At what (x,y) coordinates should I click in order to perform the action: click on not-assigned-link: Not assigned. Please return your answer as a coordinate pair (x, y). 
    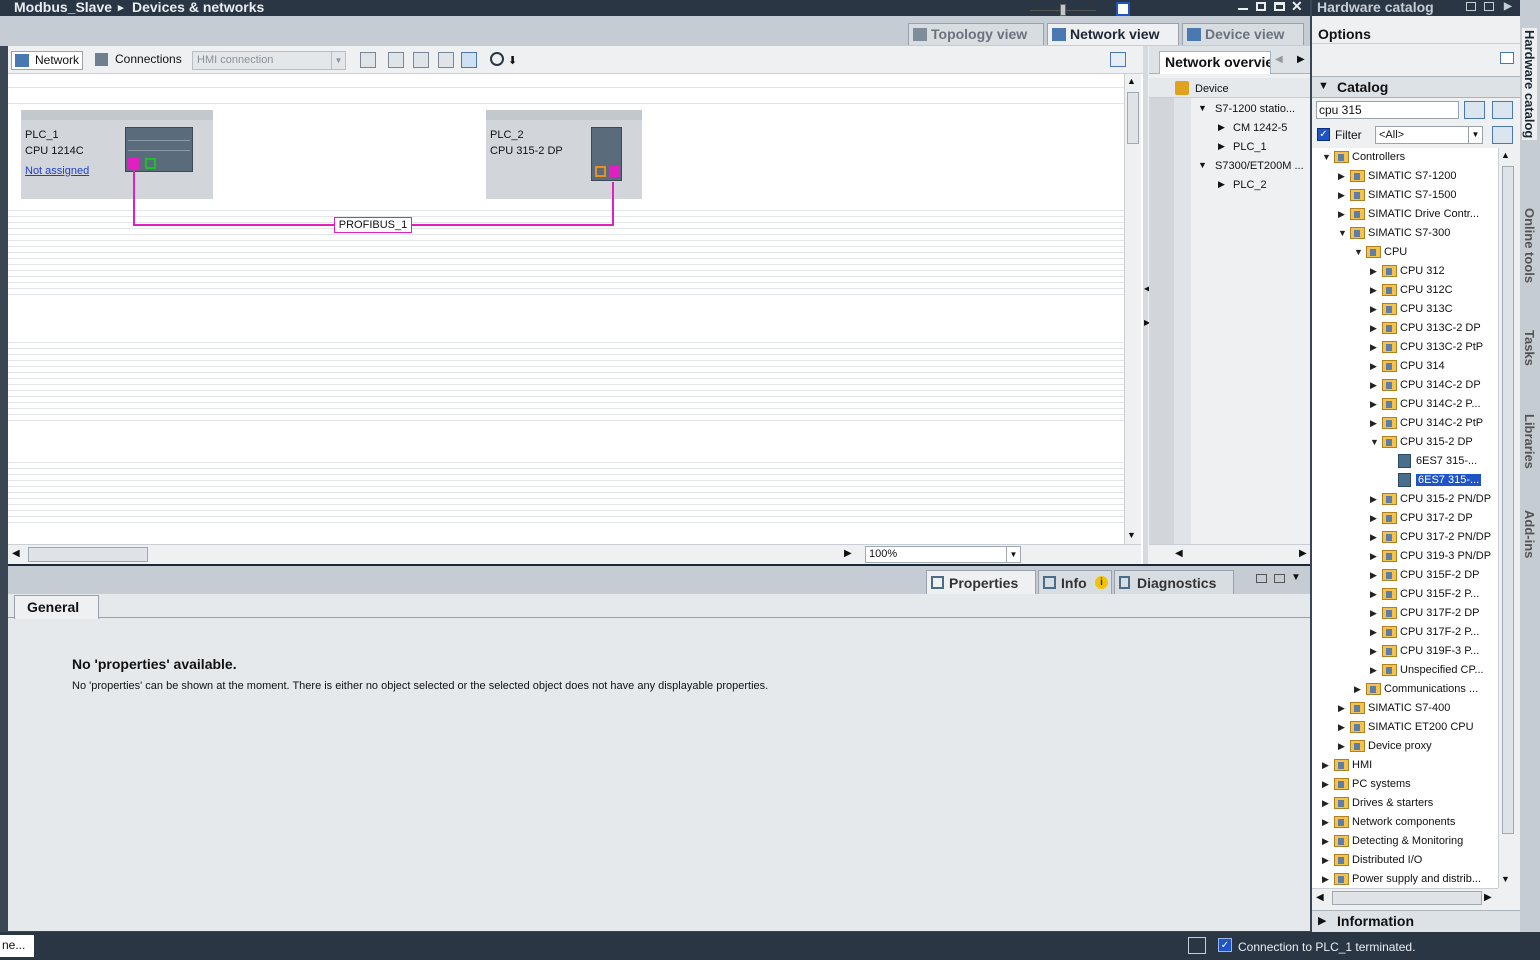
    Looking at the image, I should click on (57, 171).